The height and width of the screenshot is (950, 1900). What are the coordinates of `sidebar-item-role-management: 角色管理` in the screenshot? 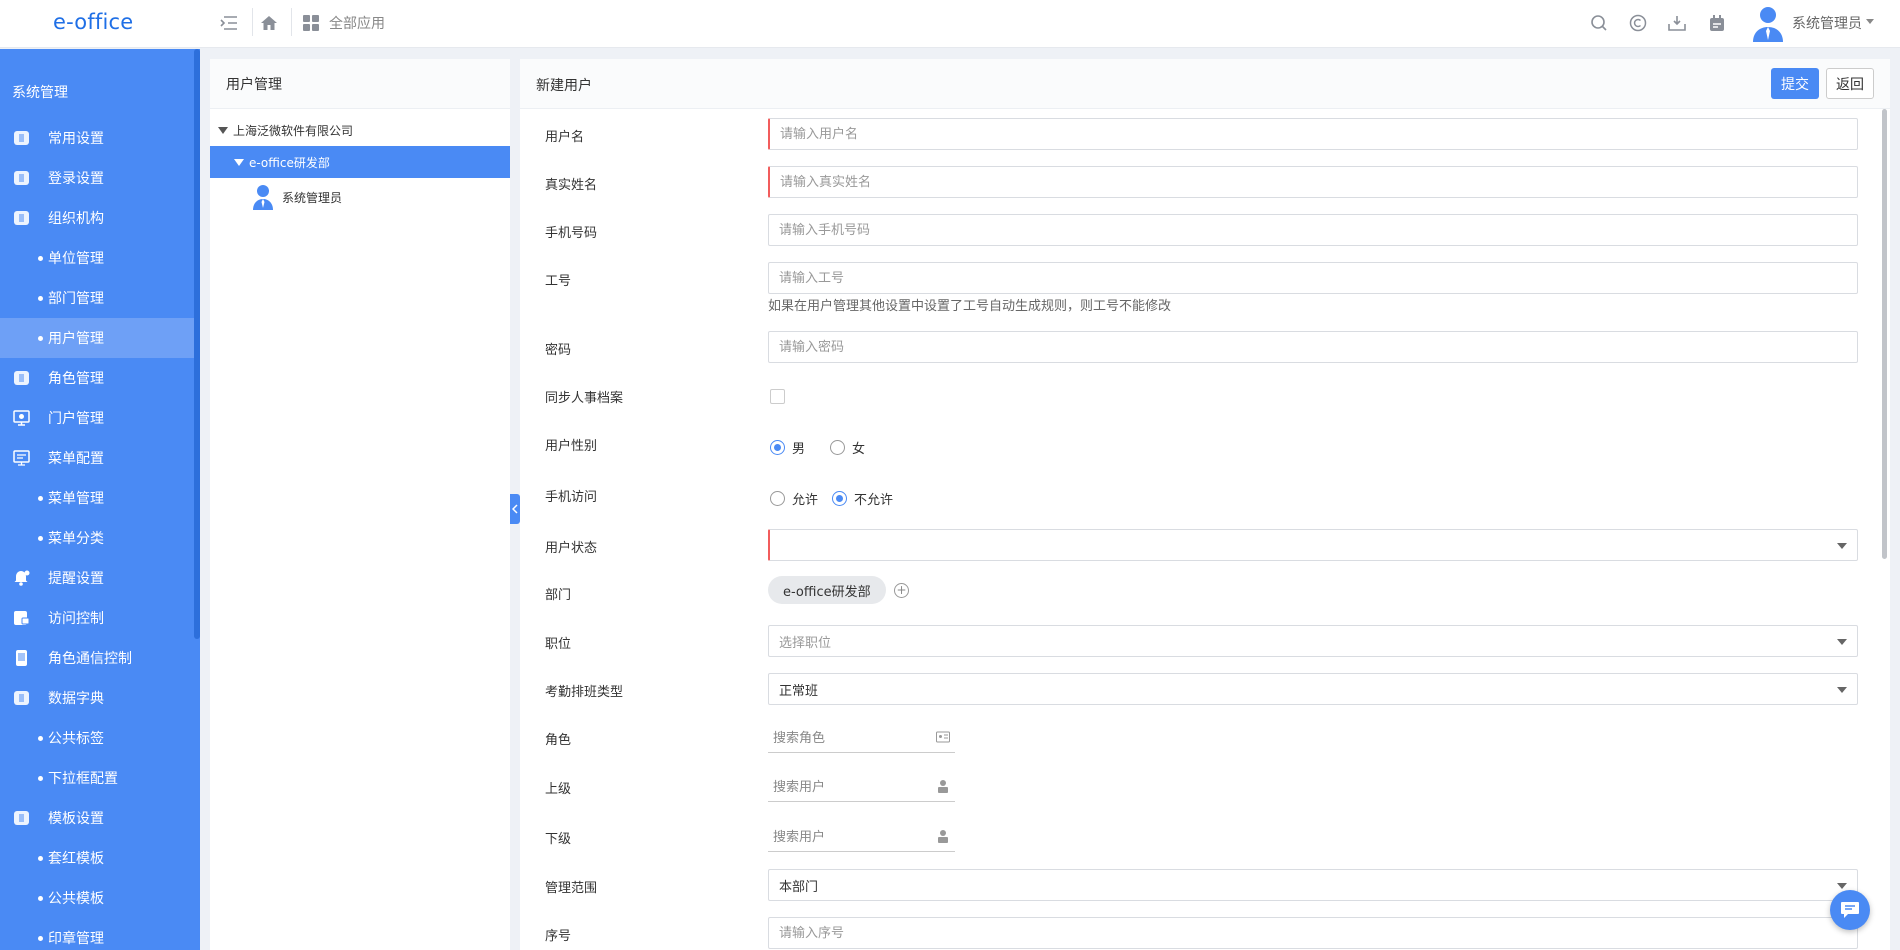 It's located at (97, 378).